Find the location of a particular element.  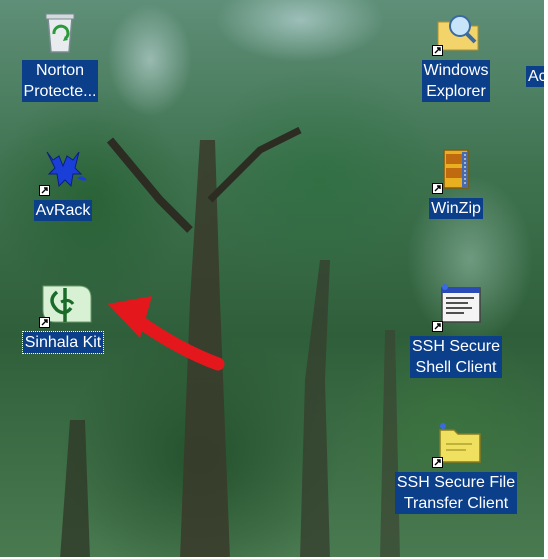

red-annotation-arrow is located at coordinates (166, 333).